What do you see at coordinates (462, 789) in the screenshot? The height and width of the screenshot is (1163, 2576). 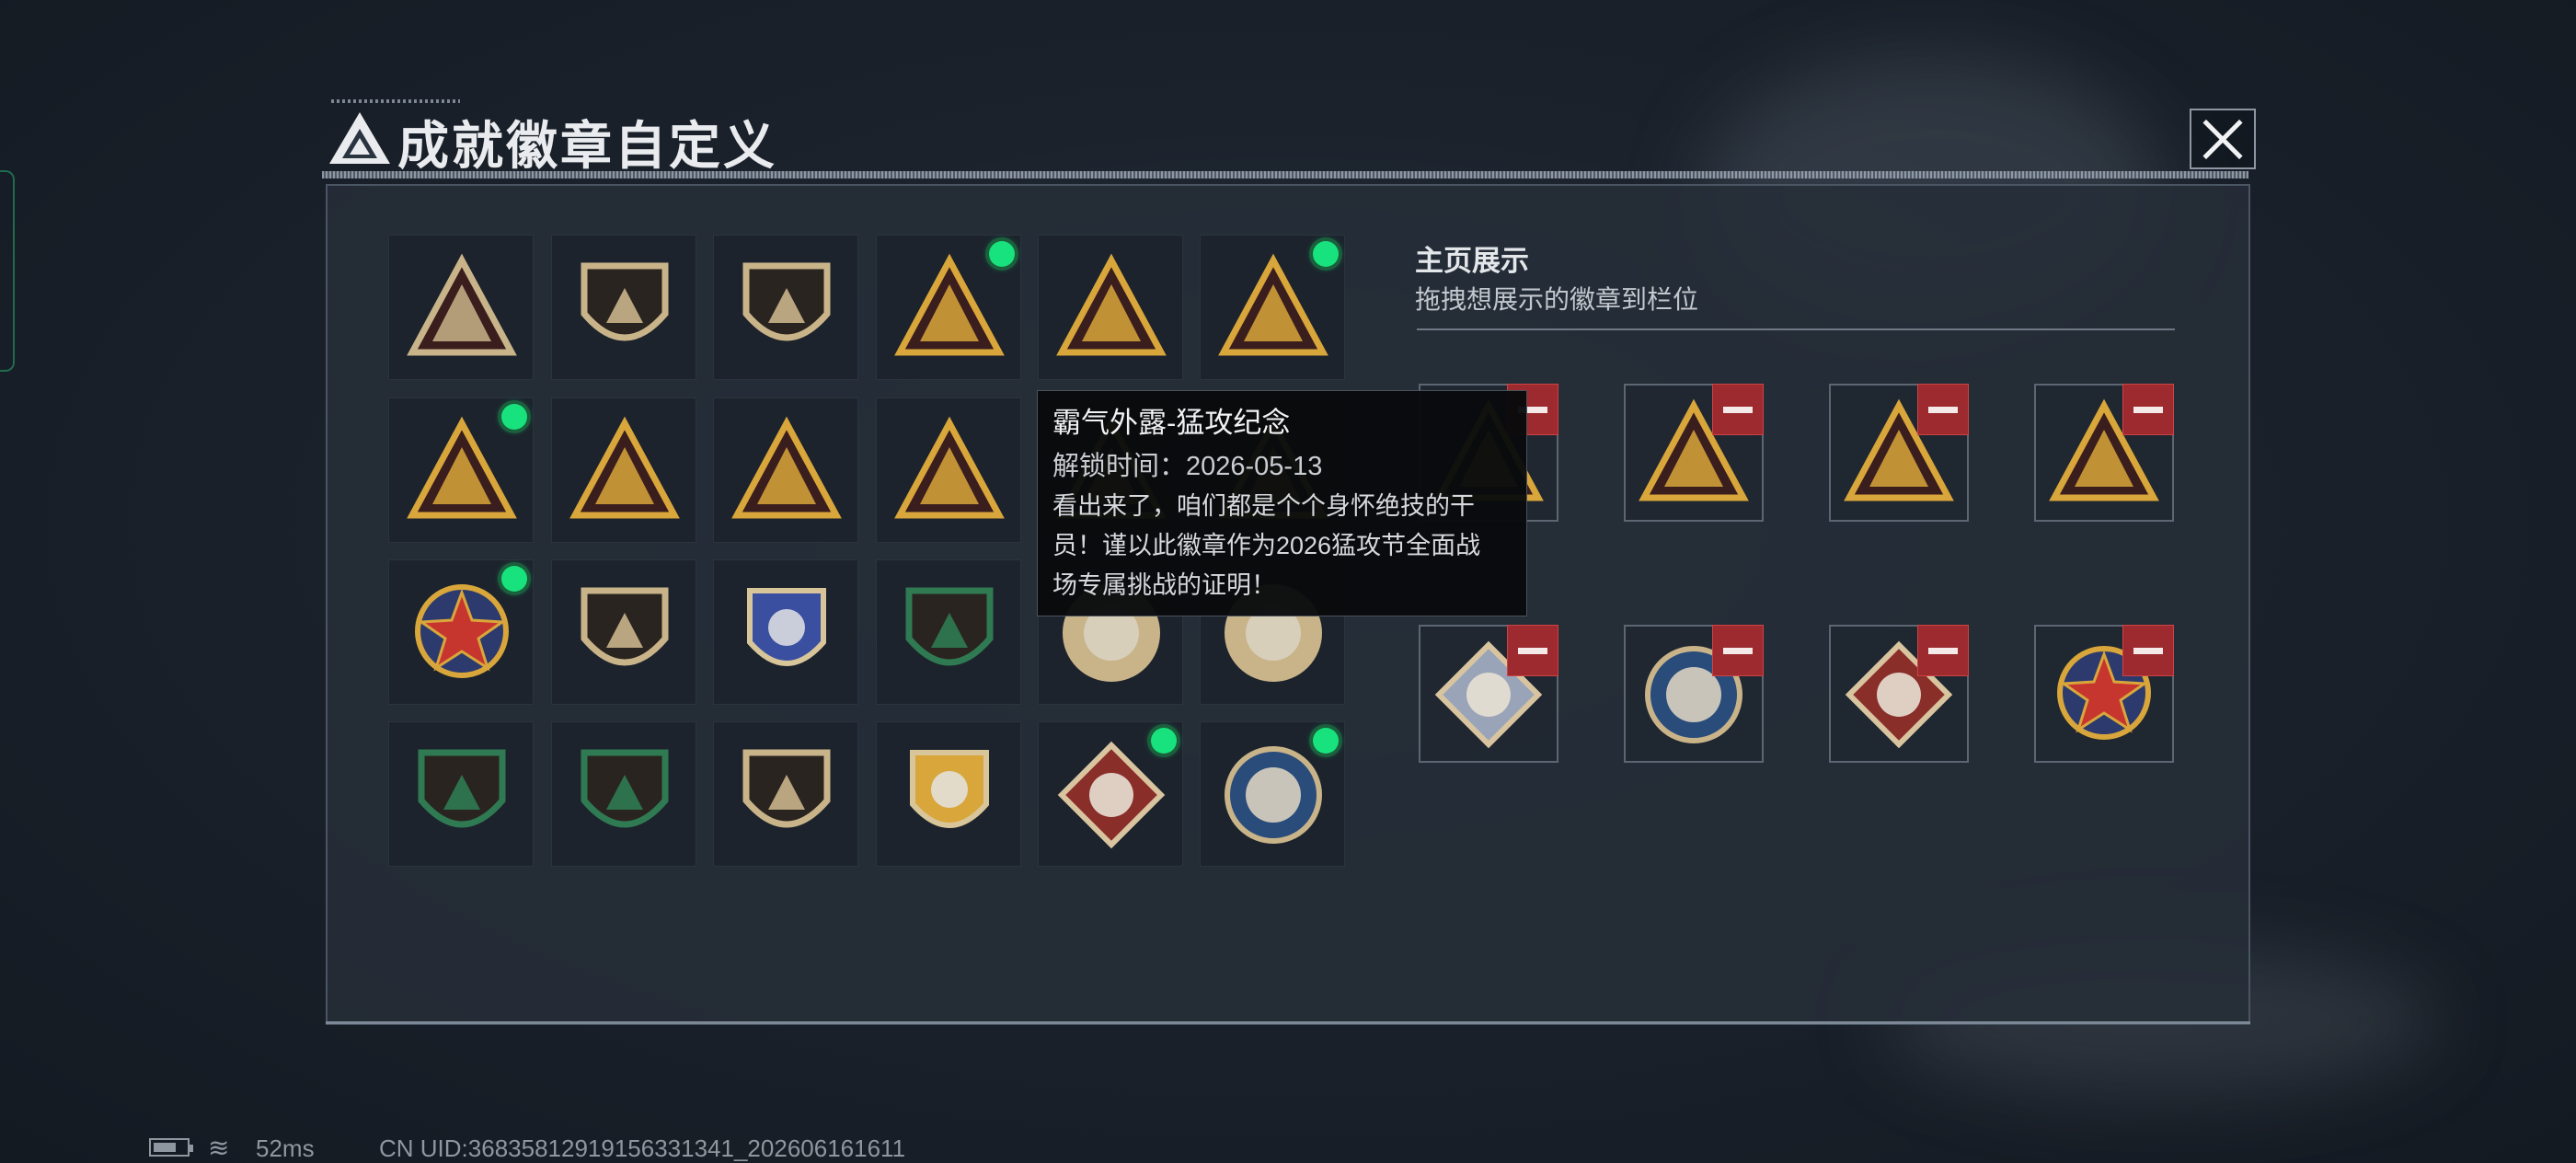 I see `crosshair-rifle-green-badge-icon` at bounding box center [462, 789].